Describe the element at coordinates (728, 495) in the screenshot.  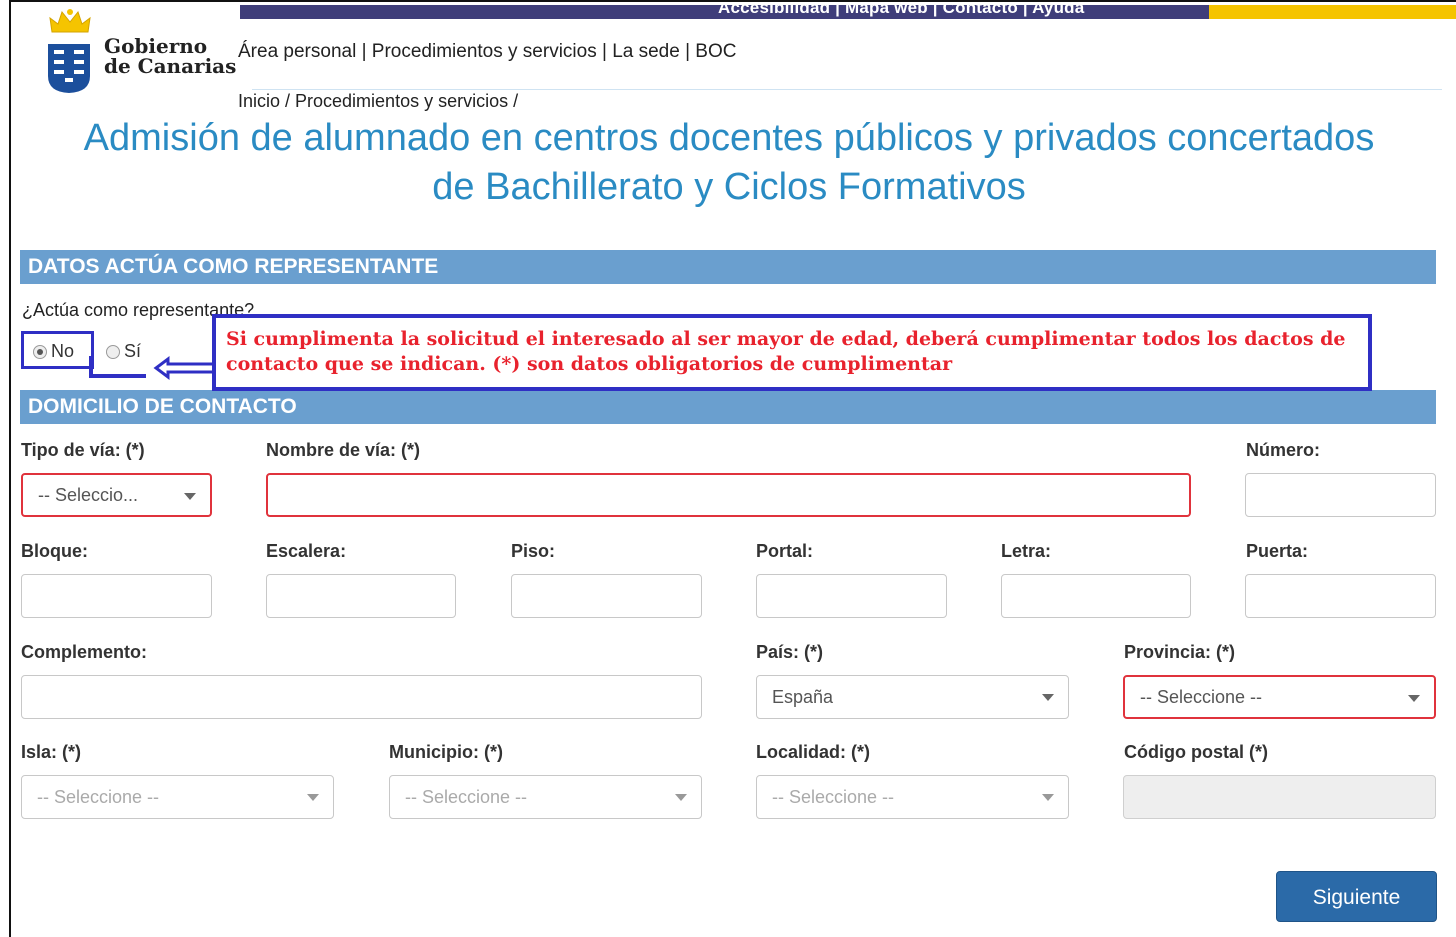
I see `nombre-via-input` at that location.